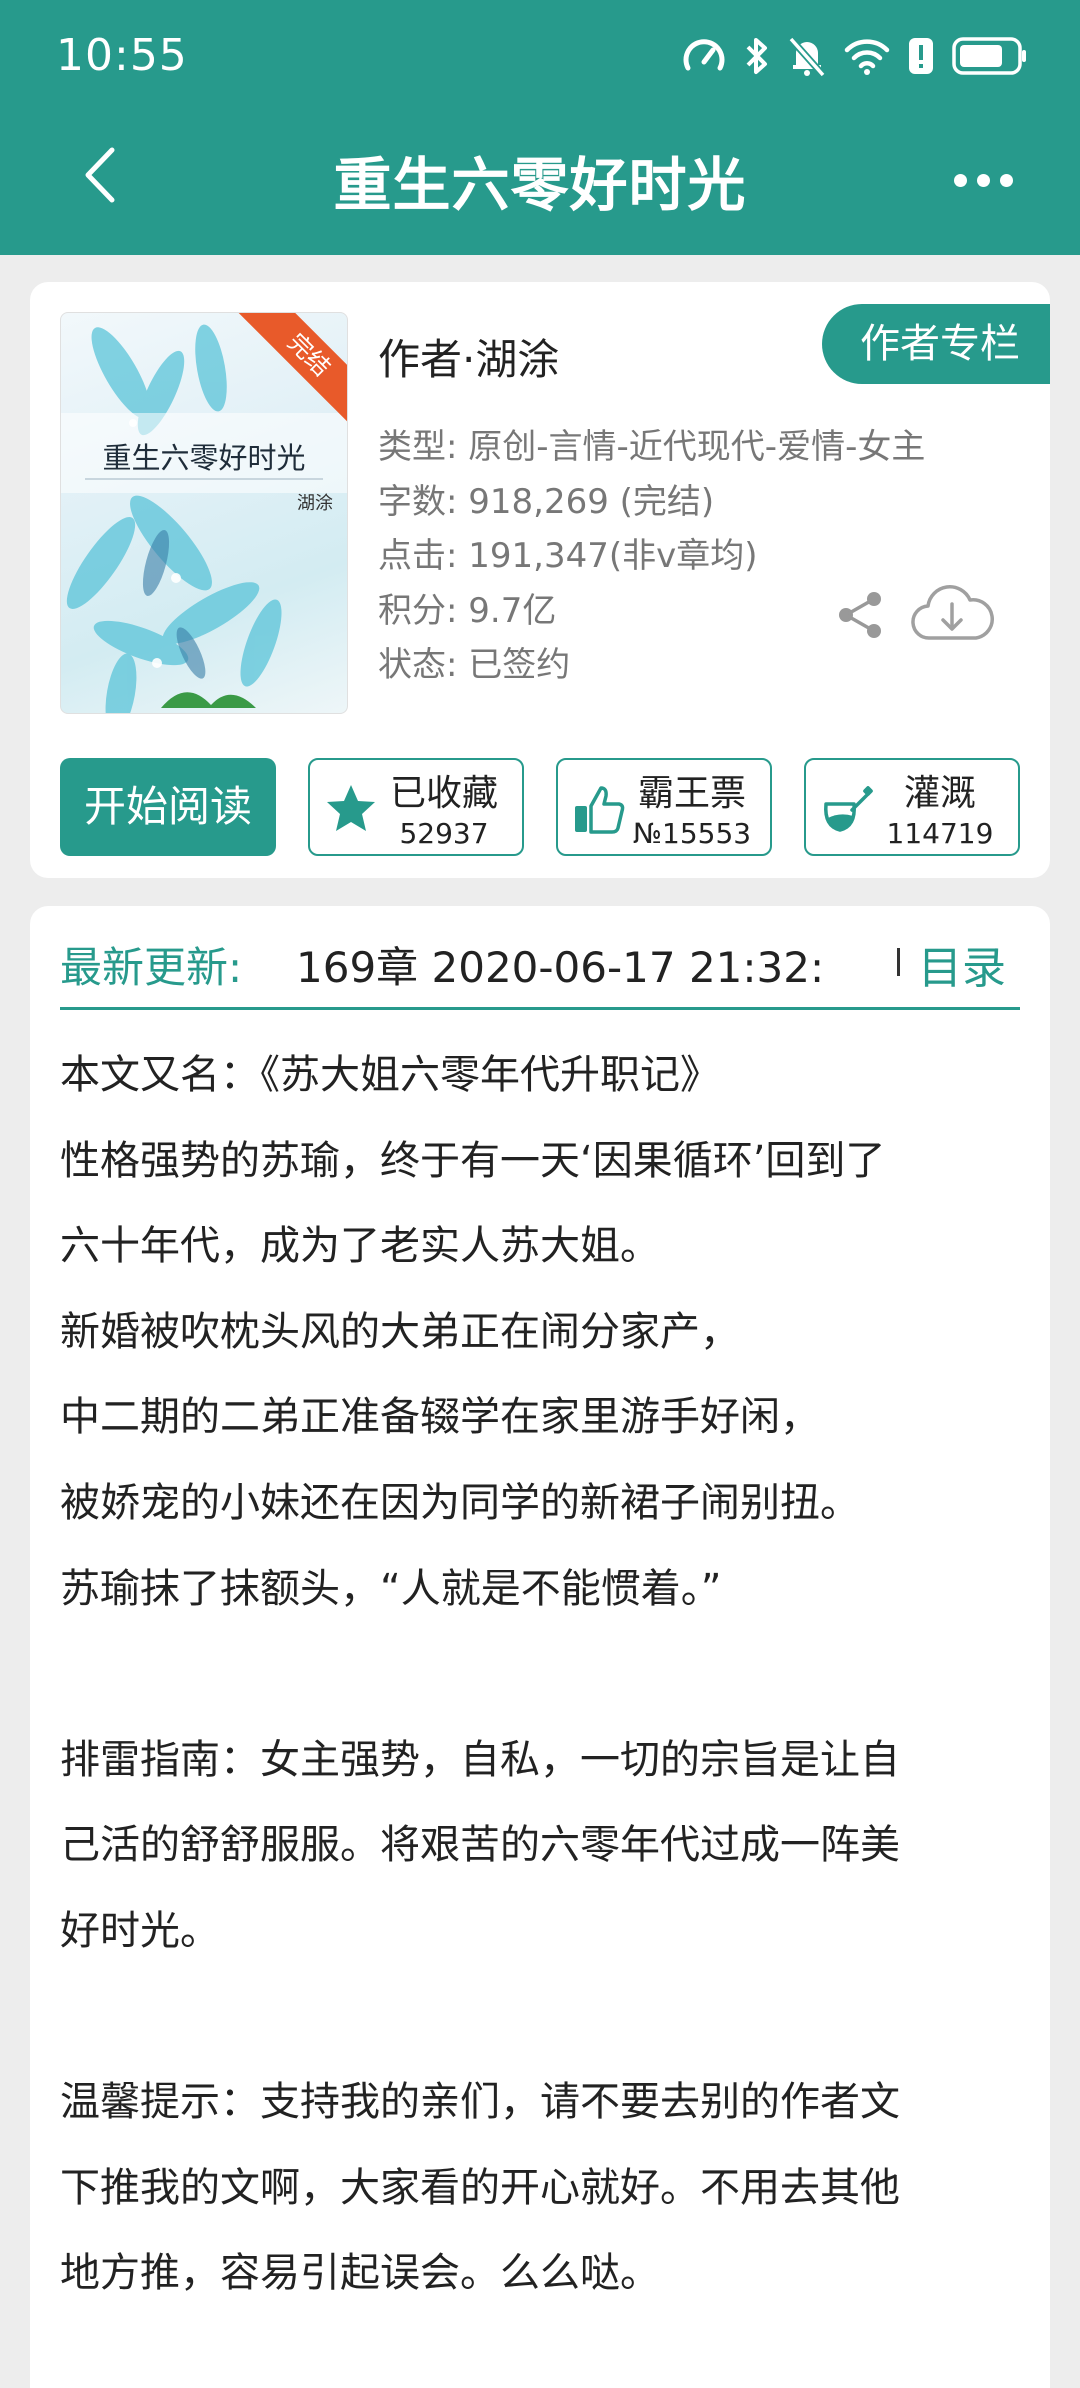 The image size is (1080, 2388). Describe the element at coordinates (960, 180) in the screenshot. I see `more-icon` at that location.